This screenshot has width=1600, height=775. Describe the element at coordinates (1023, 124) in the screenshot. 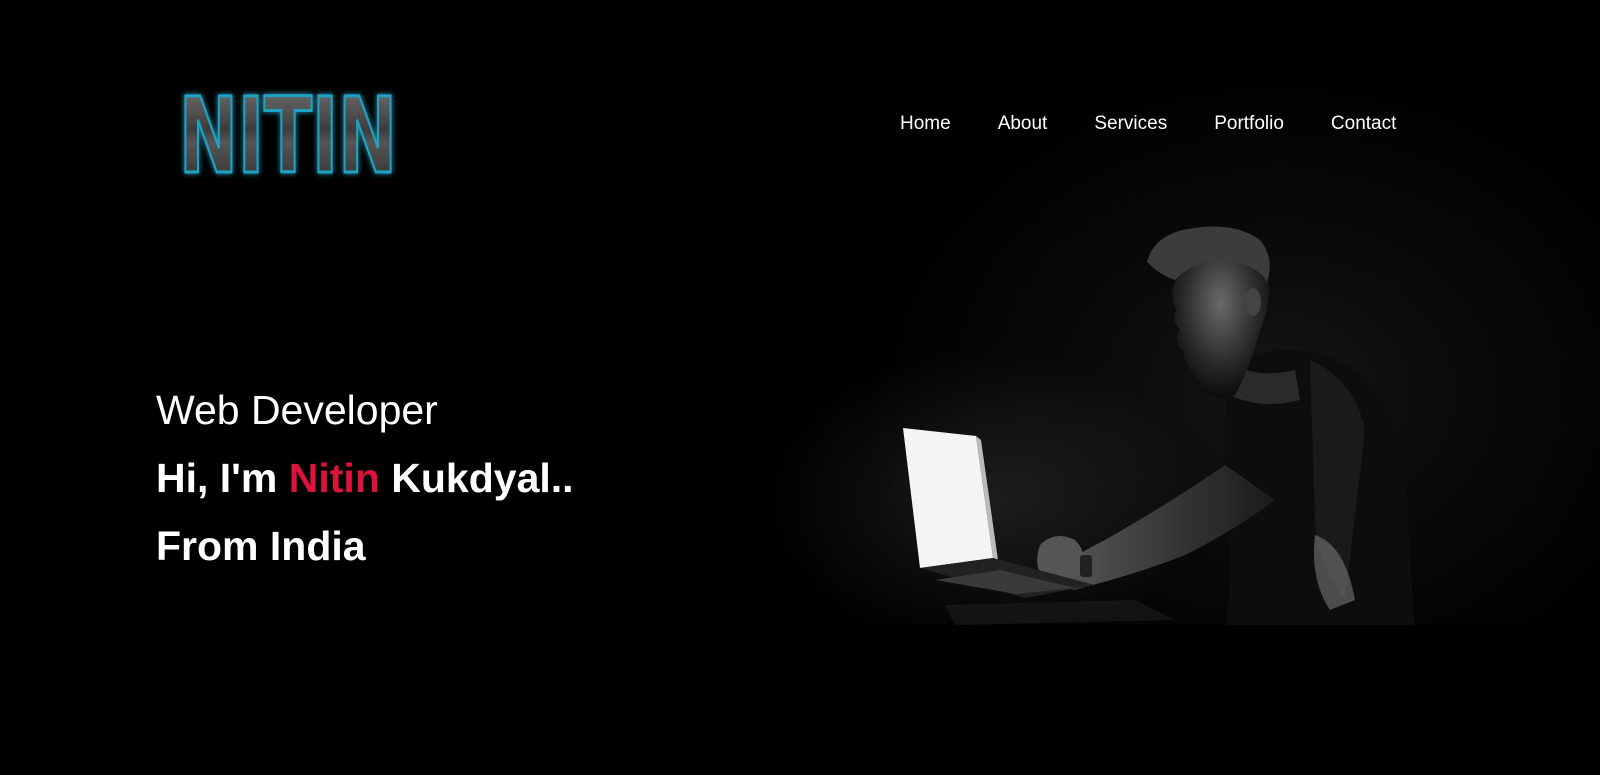

I see `nav-about-link: About` at that location.